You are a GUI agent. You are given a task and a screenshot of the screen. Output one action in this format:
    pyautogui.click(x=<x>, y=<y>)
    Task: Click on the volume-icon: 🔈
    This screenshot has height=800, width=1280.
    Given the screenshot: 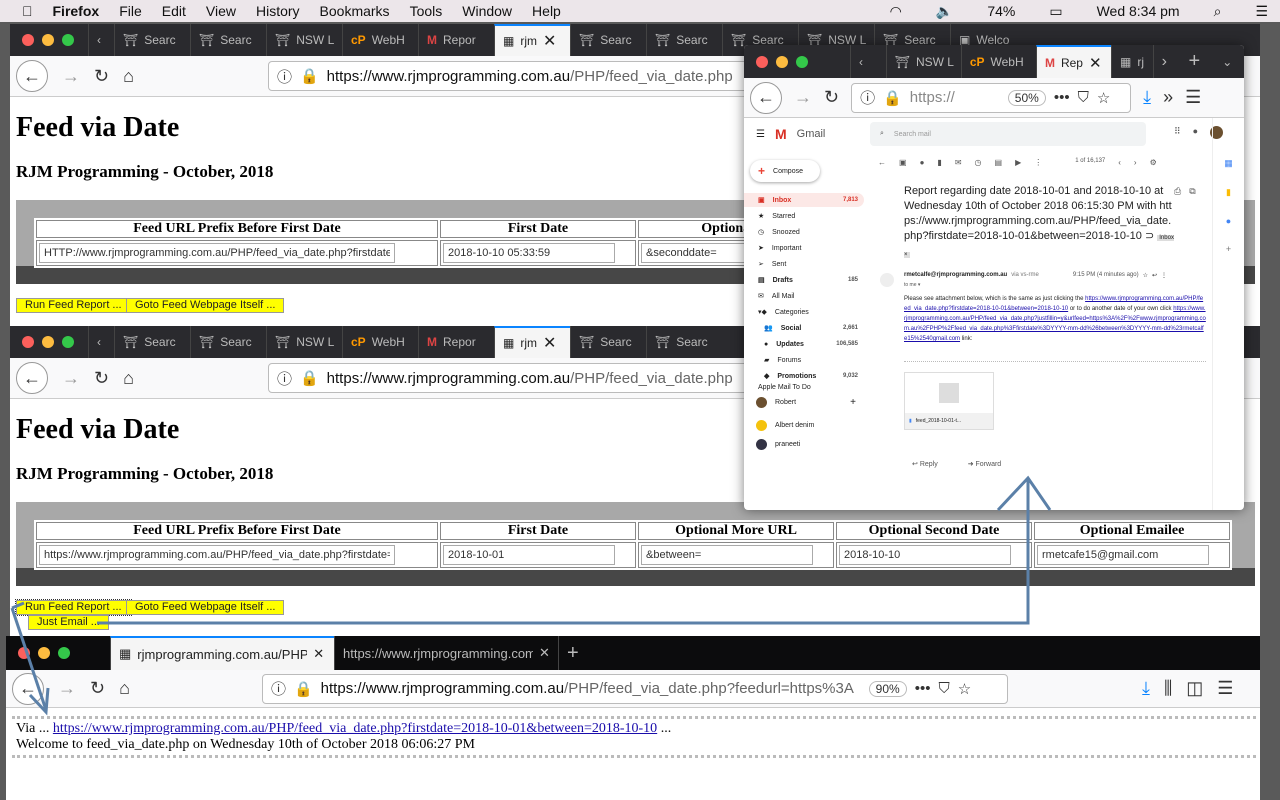 What is the action you would take?
    pyautogui.click(x=944, y=11)
    